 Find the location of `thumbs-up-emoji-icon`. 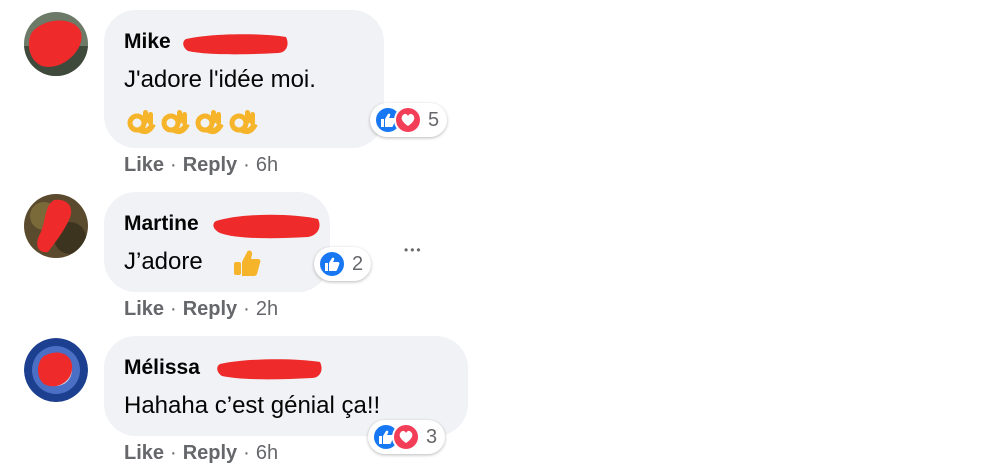

thumbs-up-emoji-icon is located at coordinates (247, 263).